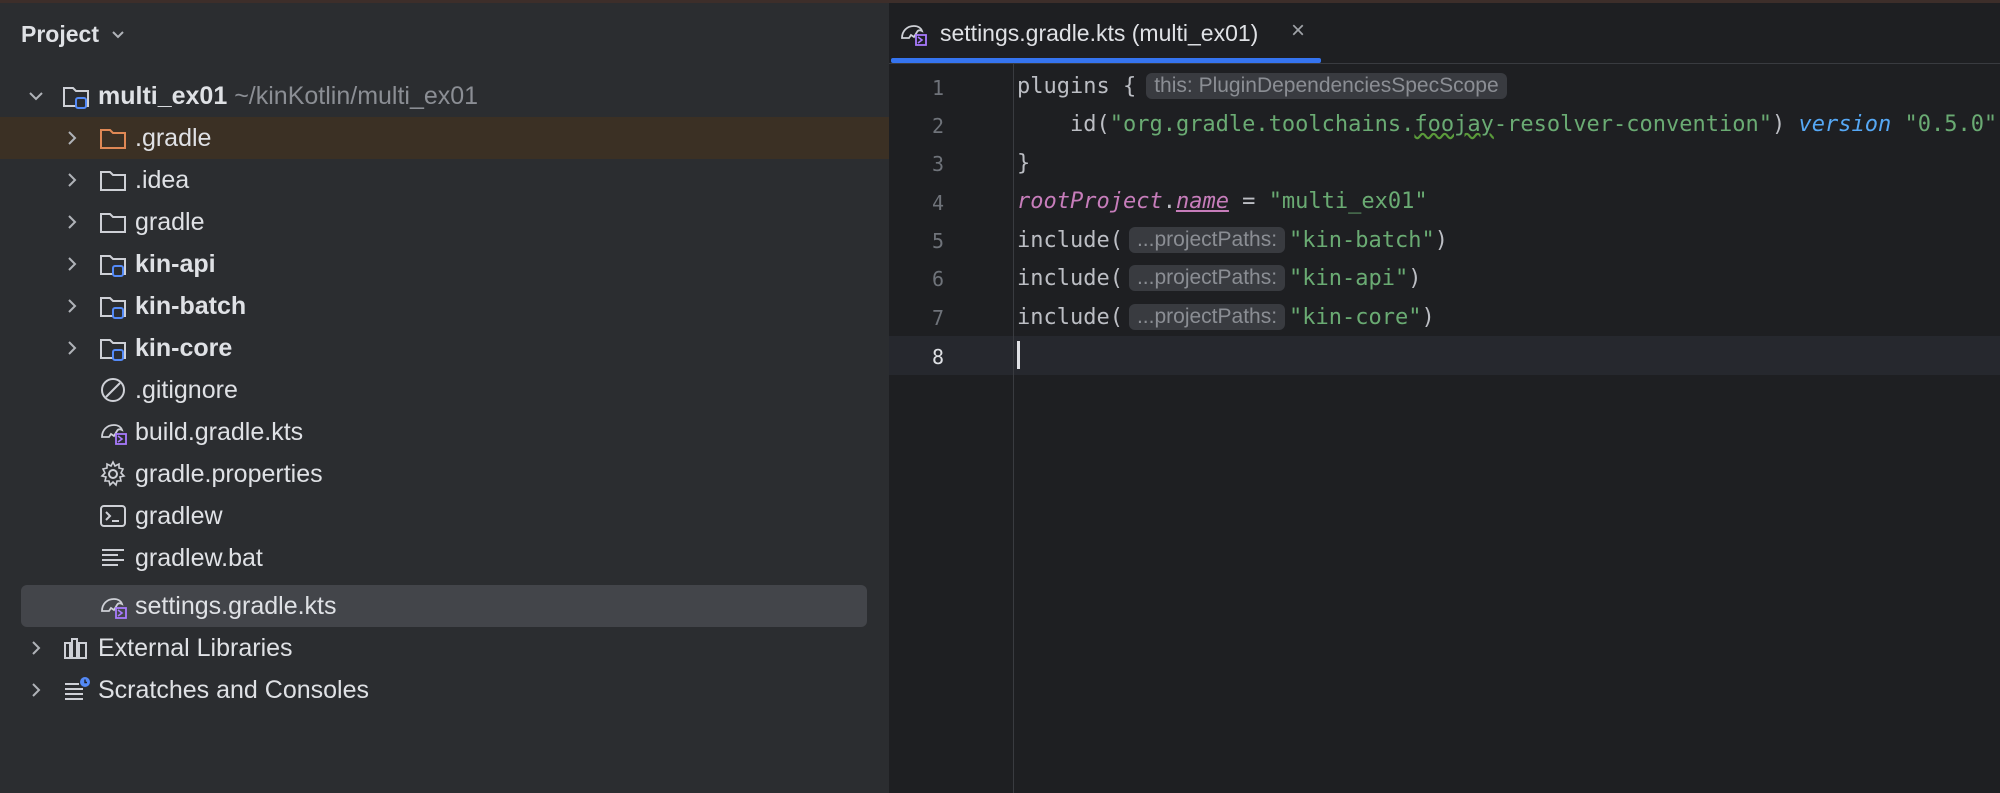  Describe the element at coordinates (191, 305) in the screenshot. I see `tree-label: kin-batch` at that location.